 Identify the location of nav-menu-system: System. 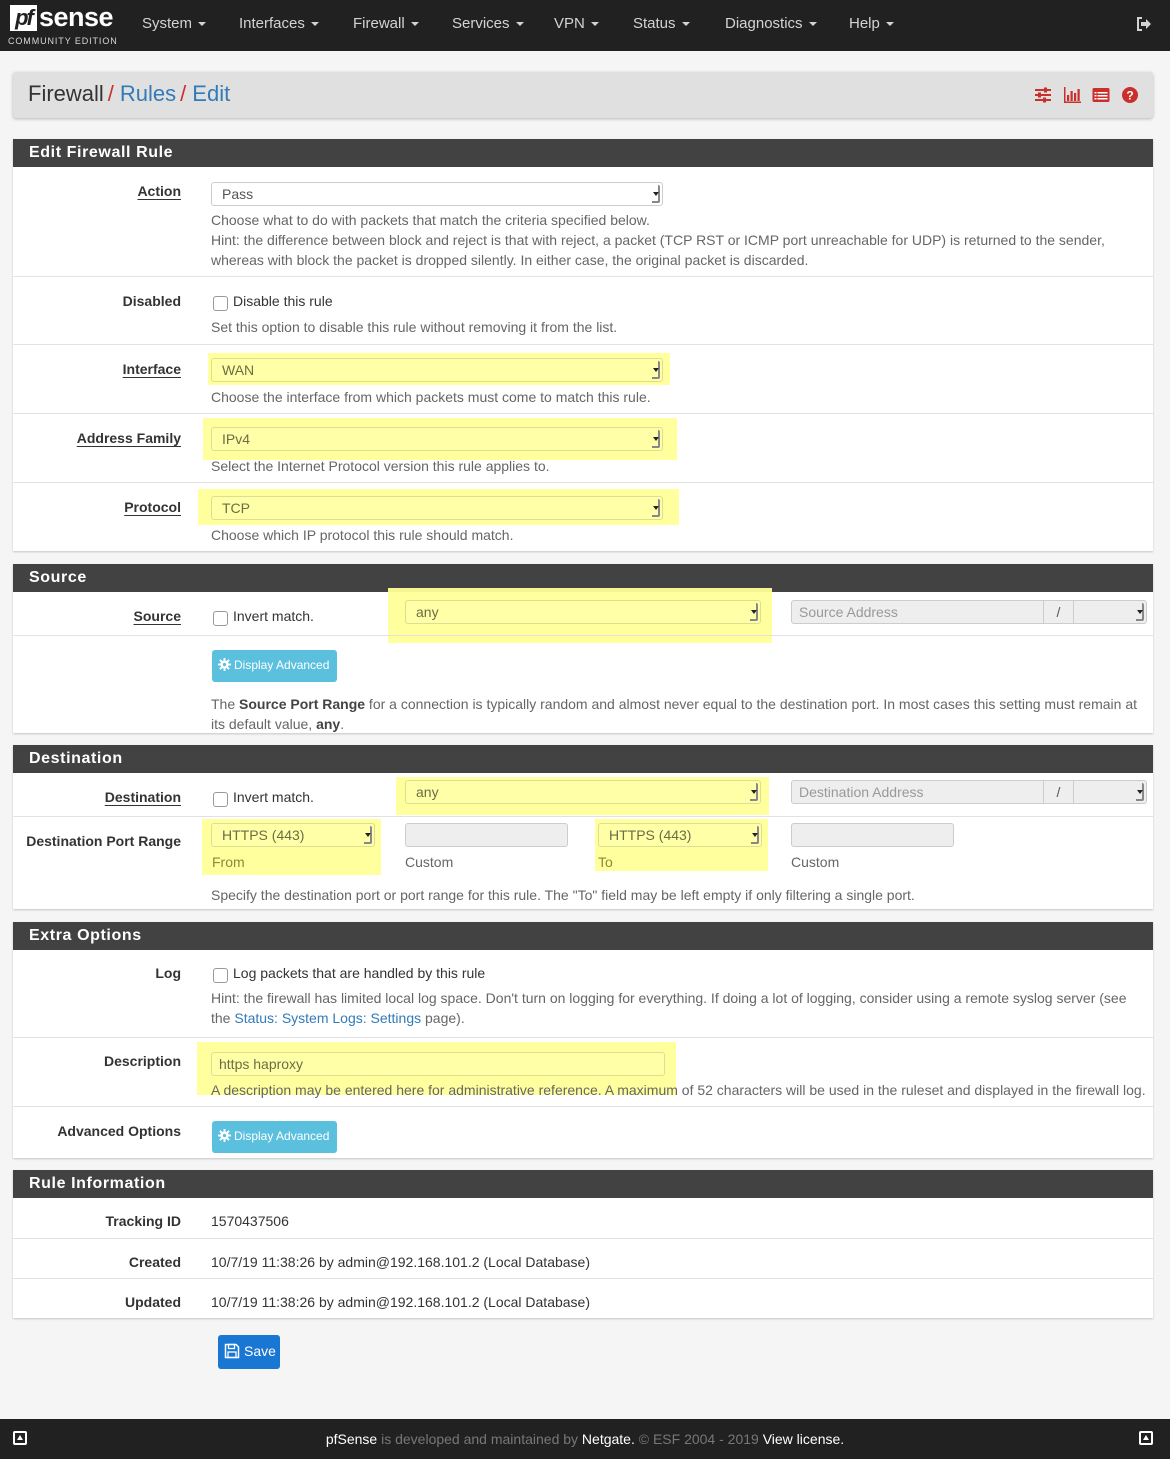
(174, 23).